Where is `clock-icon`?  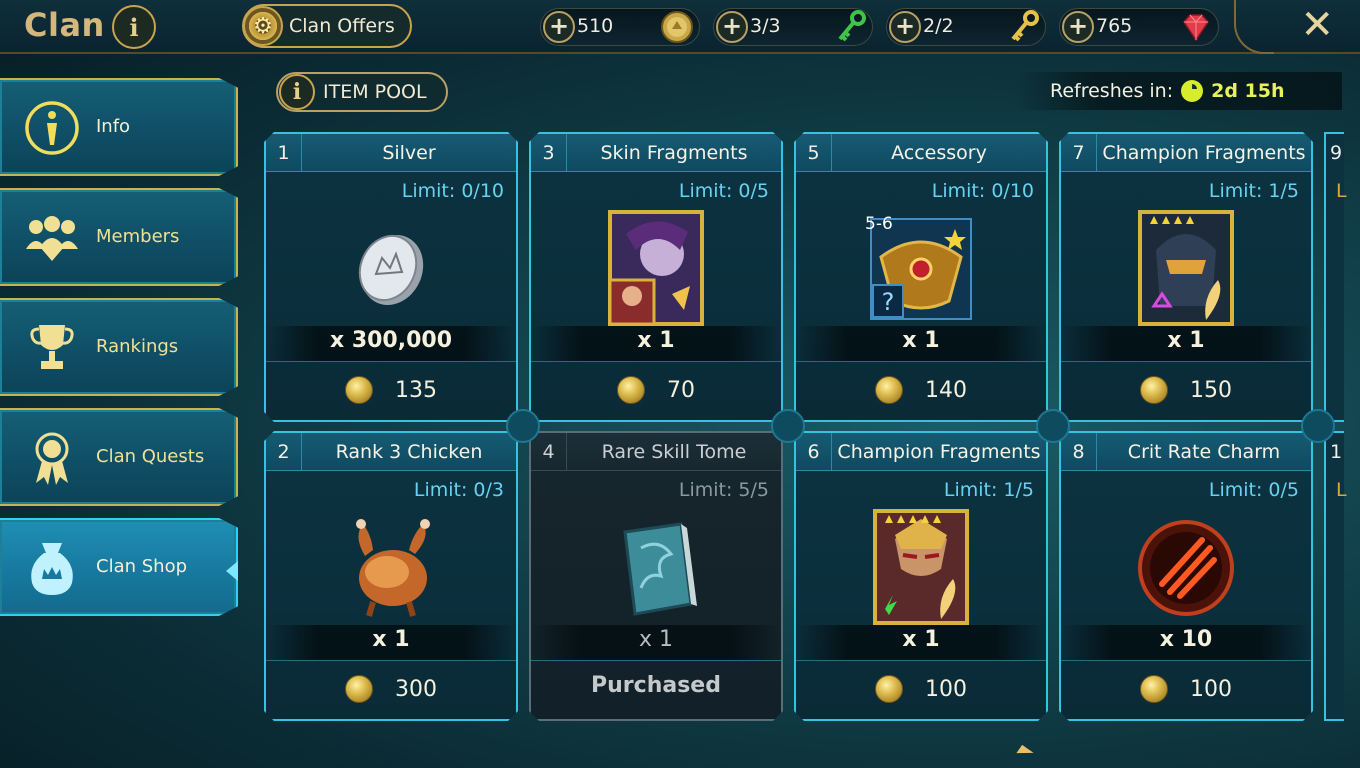 clock-icon is located at coordinates (1192, 91).